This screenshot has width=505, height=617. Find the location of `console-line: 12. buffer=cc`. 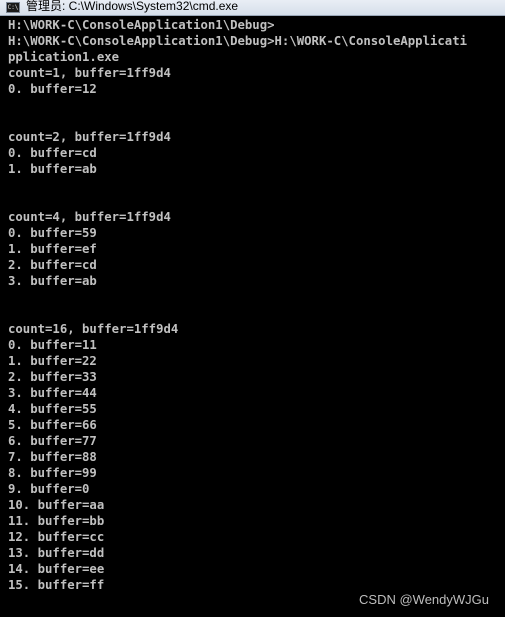

console-line: 12. buffer=cc is located at coordinates (56, 537).